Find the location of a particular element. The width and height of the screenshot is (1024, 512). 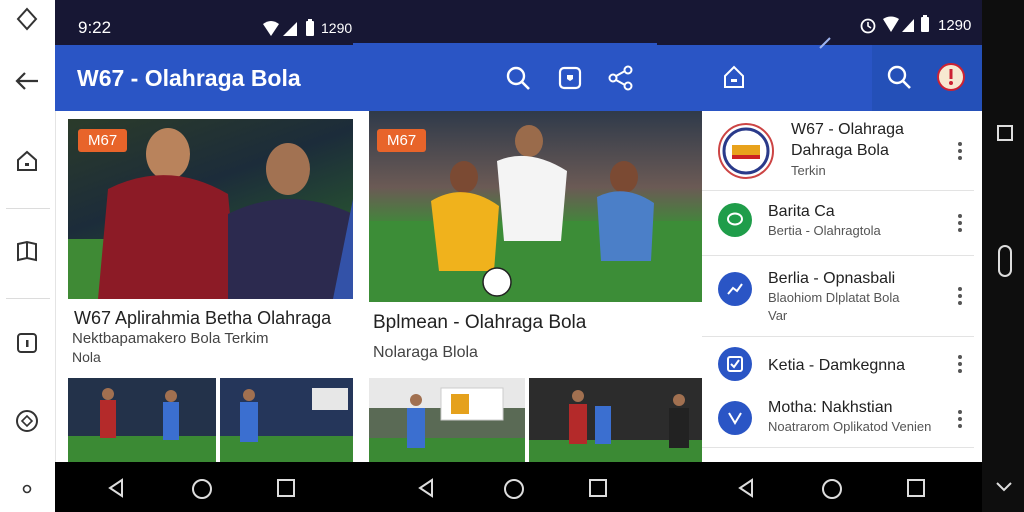

back-arrow-icon is located at coordinates (27, 81).